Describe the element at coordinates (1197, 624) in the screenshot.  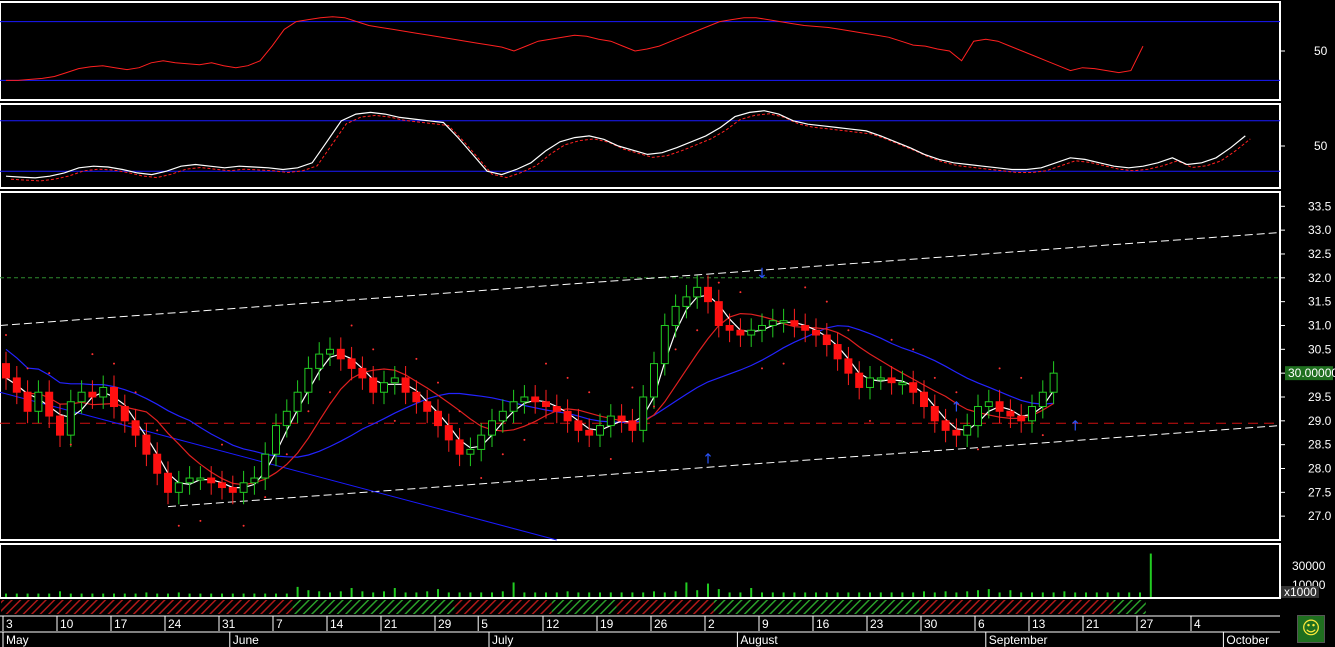
I see `day-label: 4` at that location.